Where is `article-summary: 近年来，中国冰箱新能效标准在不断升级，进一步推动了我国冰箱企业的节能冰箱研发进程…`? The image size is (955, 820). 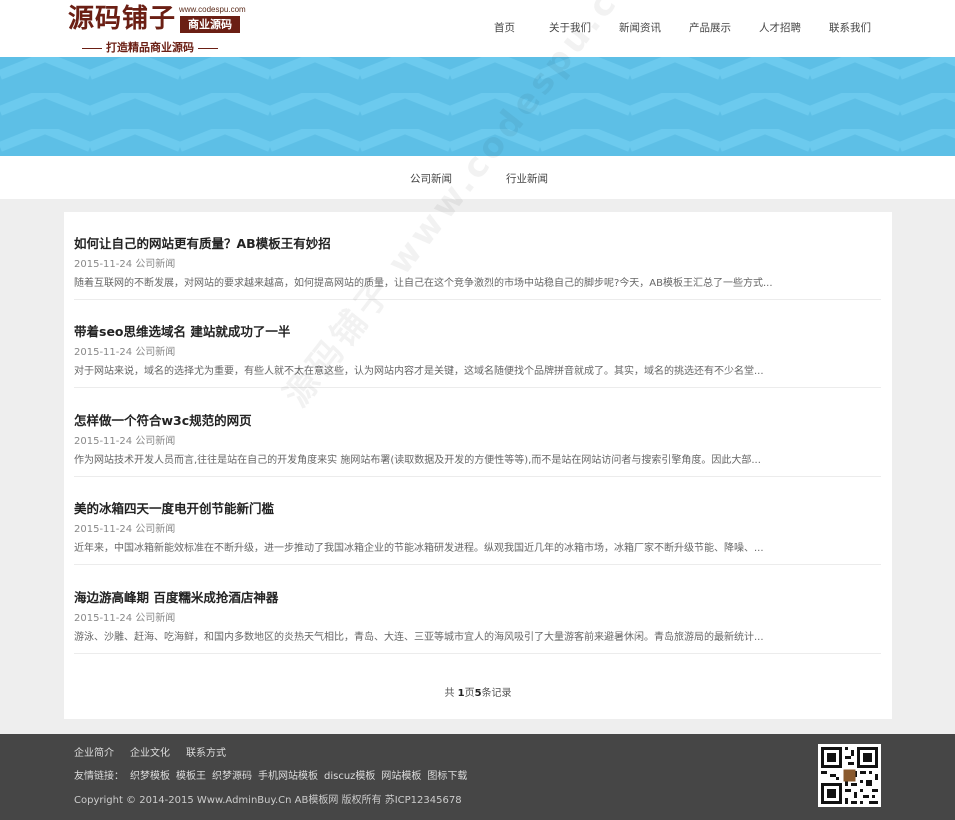
article-summary: 近年来，中国冰箱新能效标准在不断升级，进一步推动了我国冰箱企业的节能冰箱研发进程… is located at coordinates (419, 548).